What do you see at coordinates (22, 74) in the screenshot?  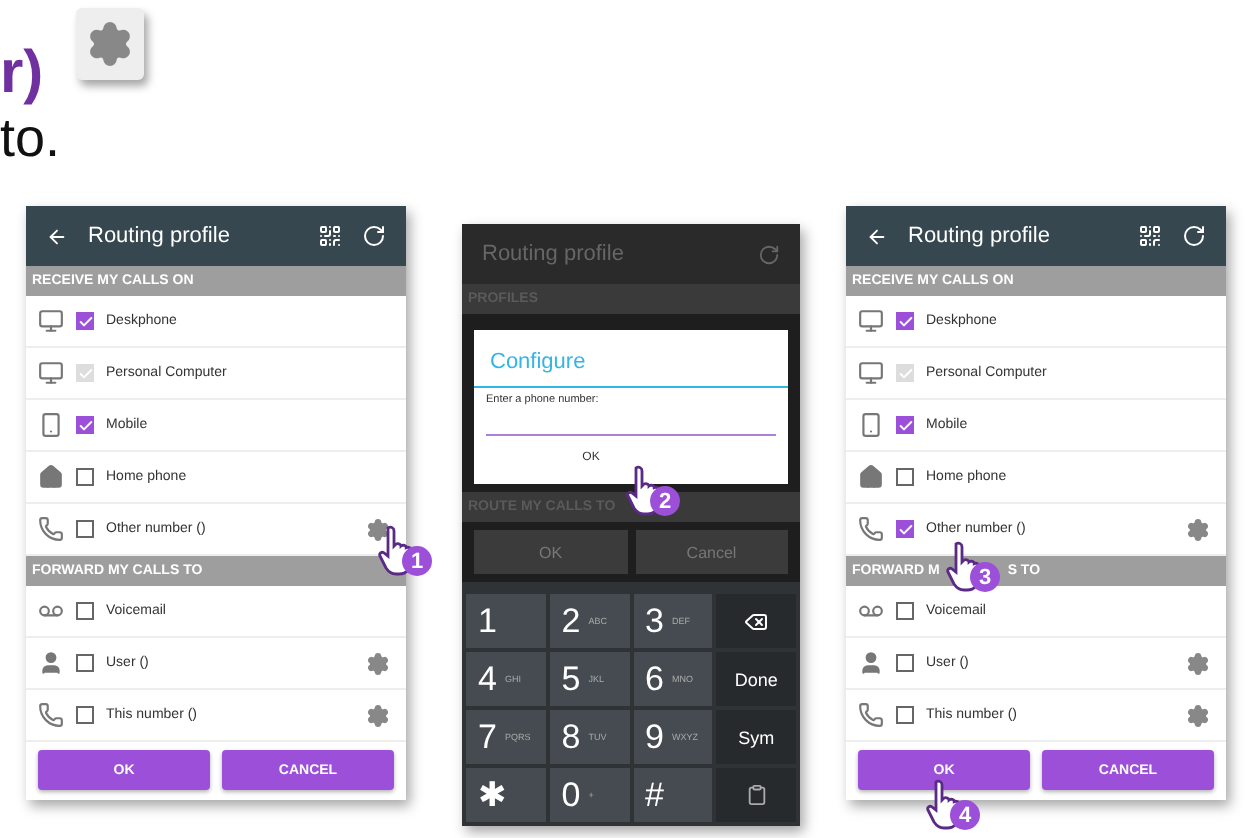 I see `heading-text: r)` at bounding box center [22, 74].